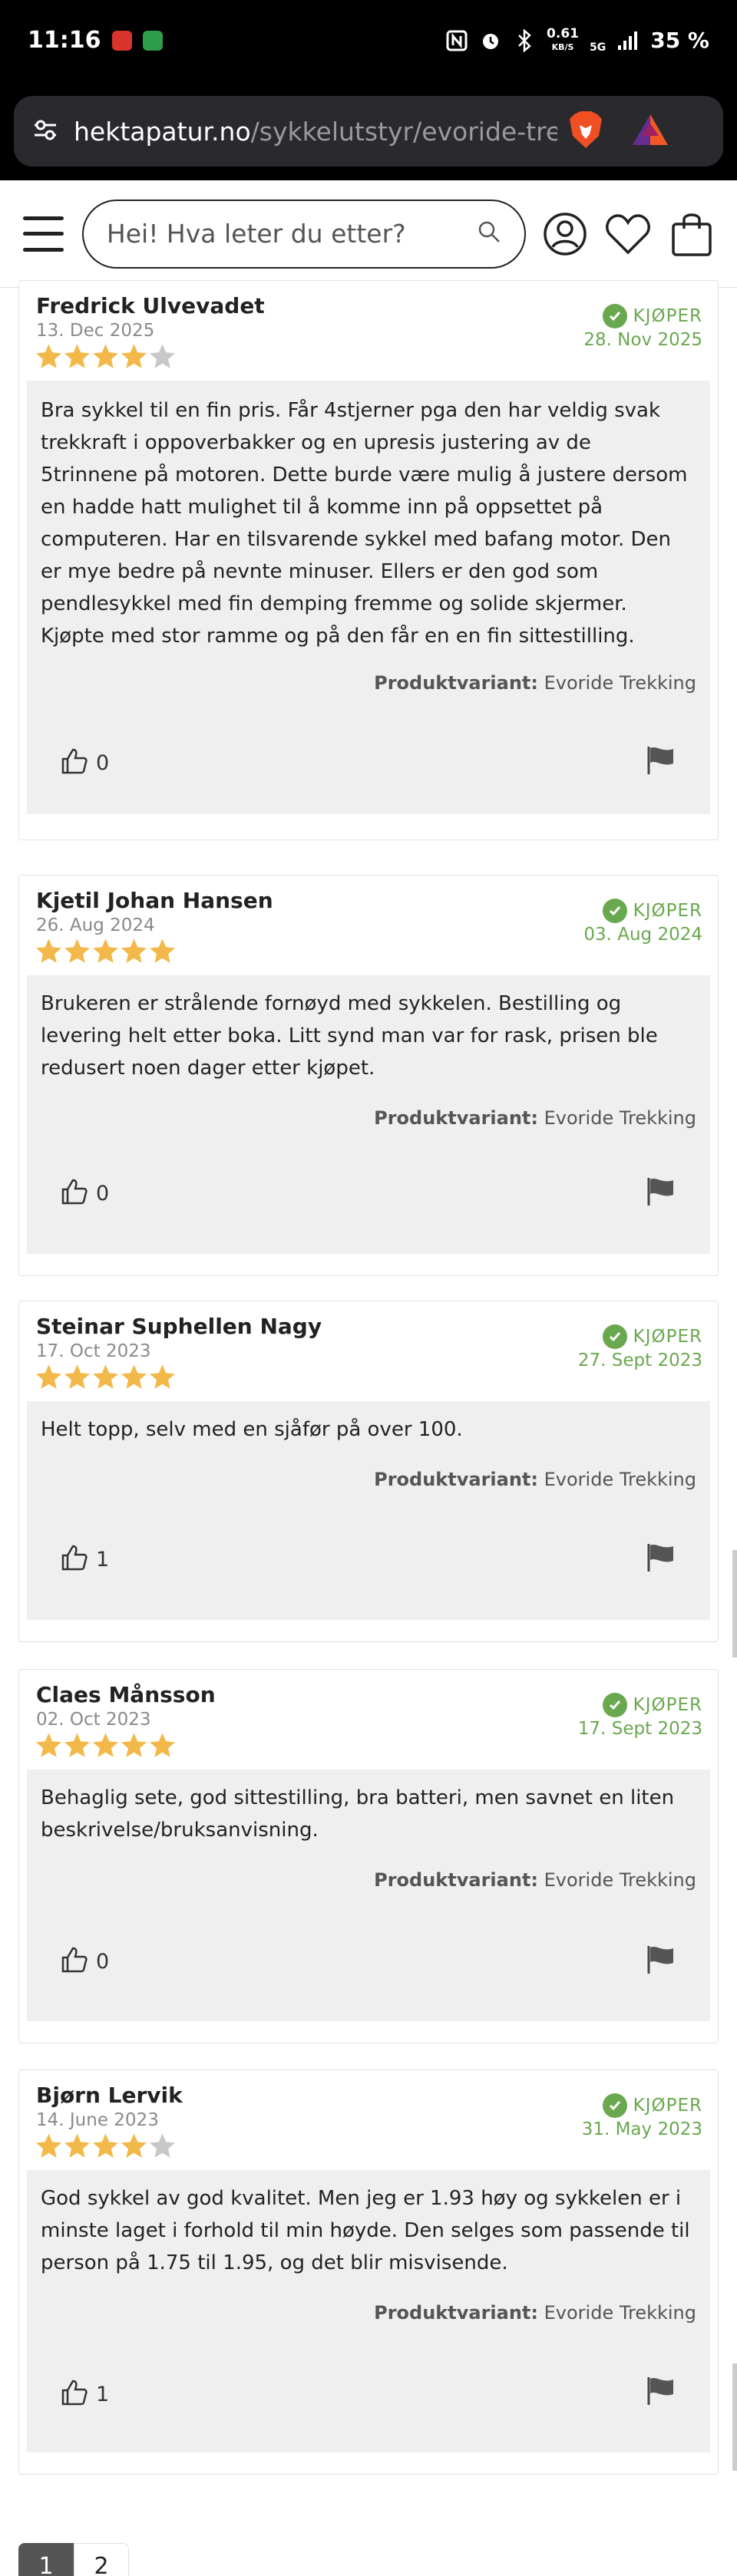 The image size is (737, 2576). Describe the element at coordinates (639, 1360) in the screenshot. I see `purchase-date: 27. Sept 2023` at that location.